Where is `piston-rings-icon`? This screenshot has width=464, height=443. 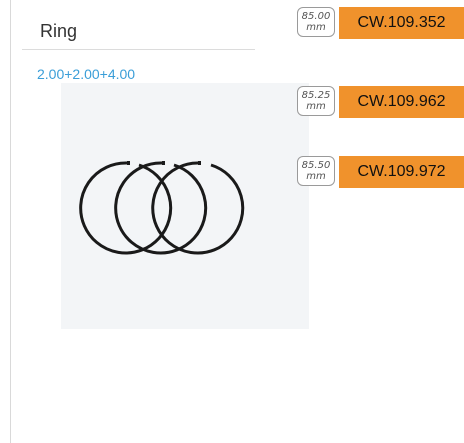 piston-rings-icon is located at coordinates (162, 208).